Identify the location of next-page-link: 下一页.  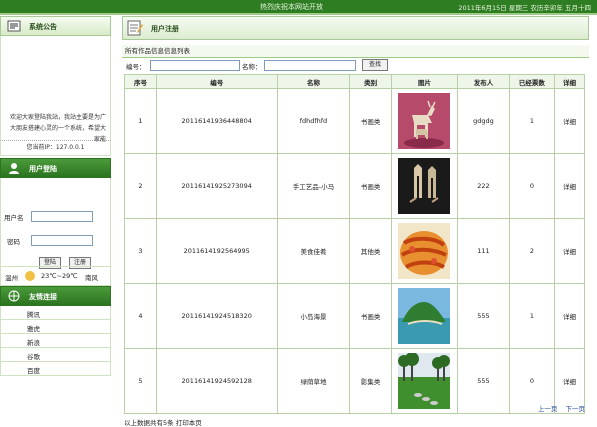
(576, 409).